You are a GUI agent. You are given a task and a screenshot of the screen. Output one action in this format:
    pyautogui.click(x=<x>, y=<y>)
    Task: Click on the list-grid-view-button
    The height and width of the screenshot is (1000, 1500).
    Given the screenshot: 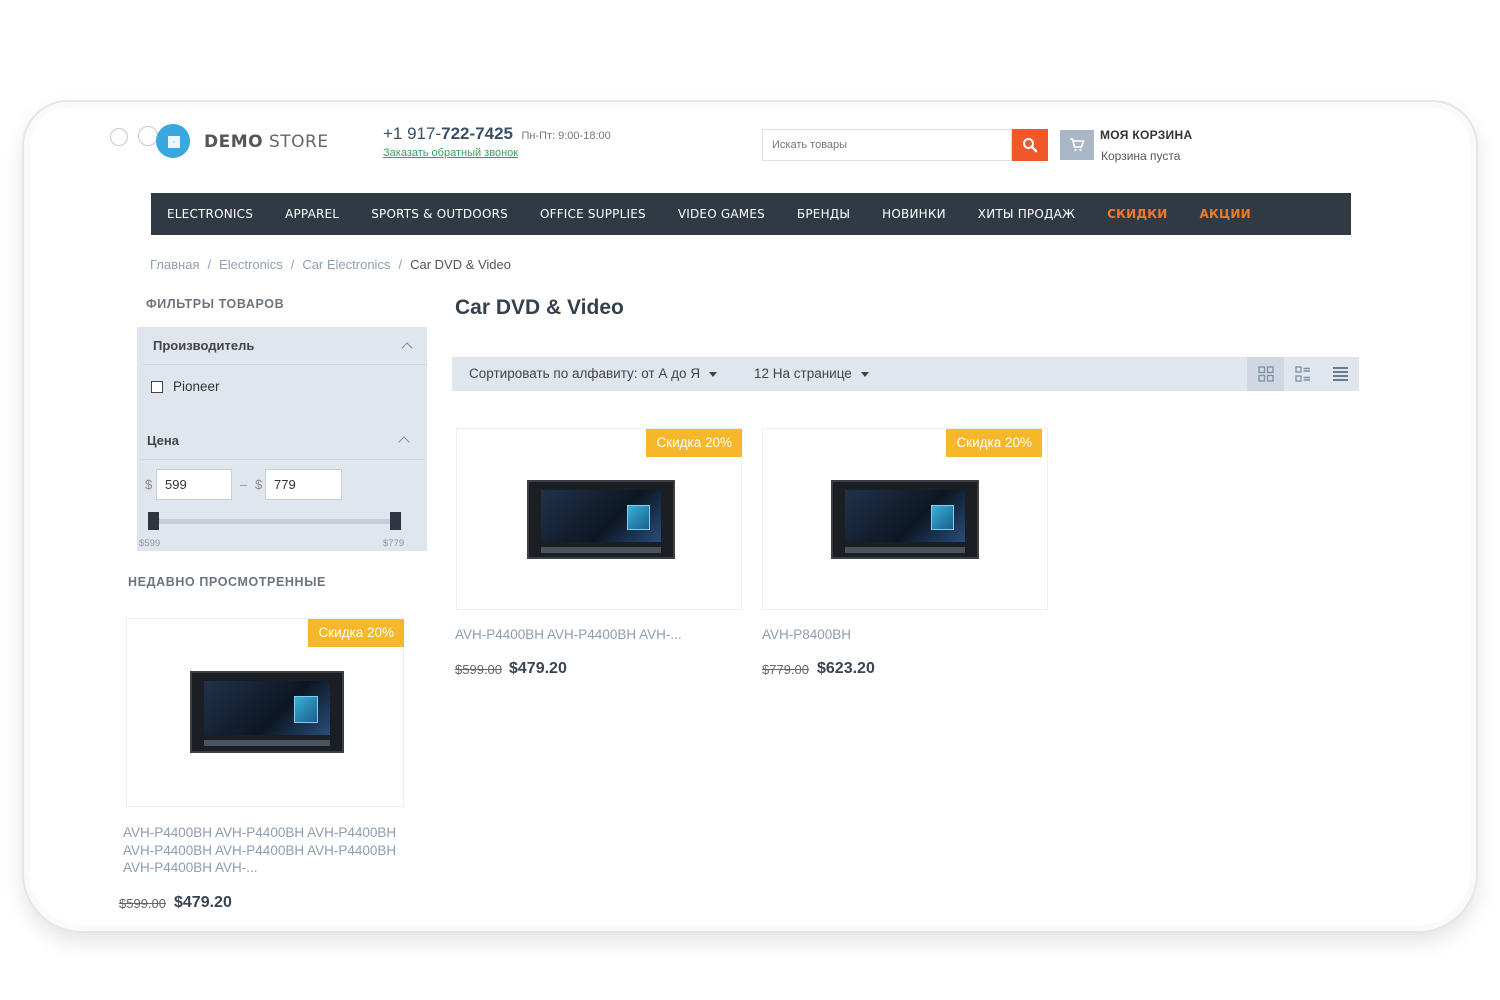 What is the action you would take?
    pyautogui.click(x=1302, y=374)
    